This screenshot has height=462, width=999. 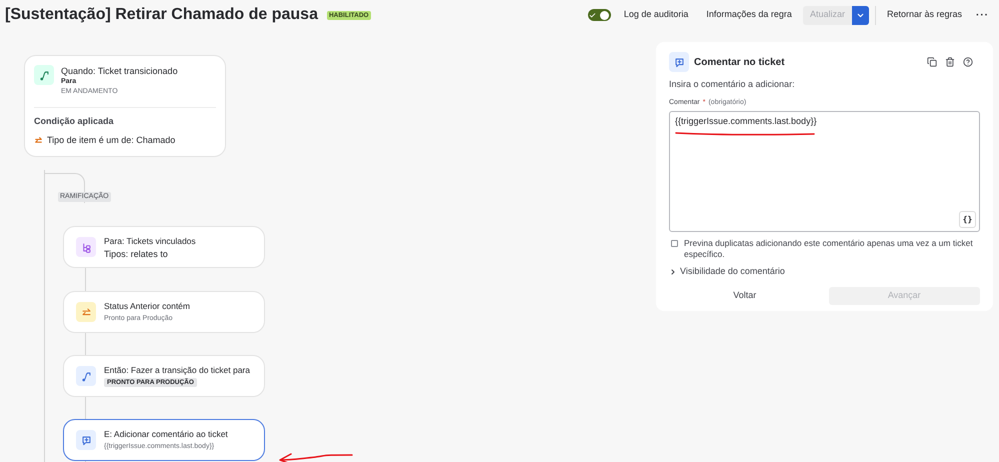 I want to click on back-button: Voltar, so click(x=744, y=295).